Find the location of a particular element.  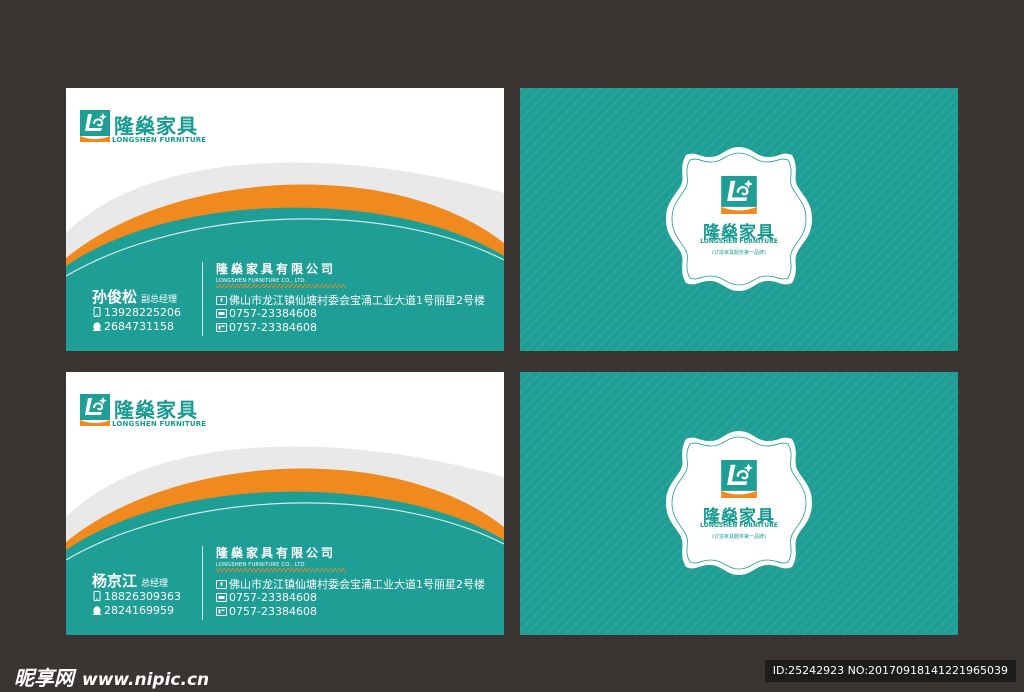

person-name: 孙俊松 is located at coordinates (115, 297).